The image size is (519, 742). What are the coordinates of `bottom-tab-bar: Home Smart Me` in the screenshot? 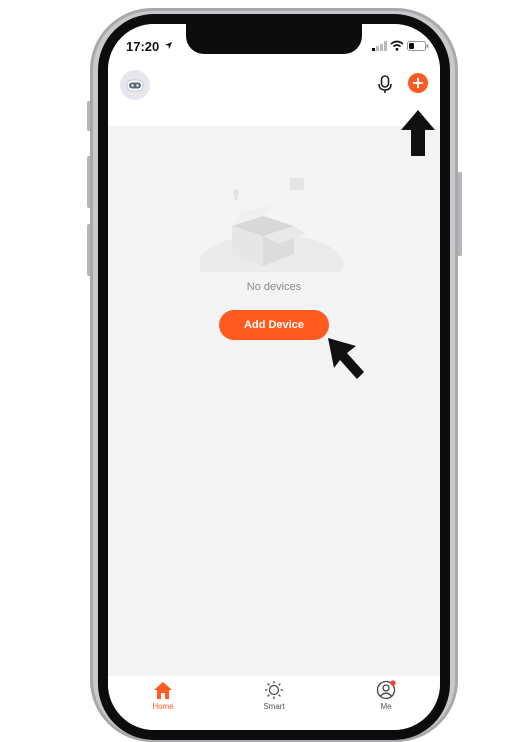 It's located at (274, 703).